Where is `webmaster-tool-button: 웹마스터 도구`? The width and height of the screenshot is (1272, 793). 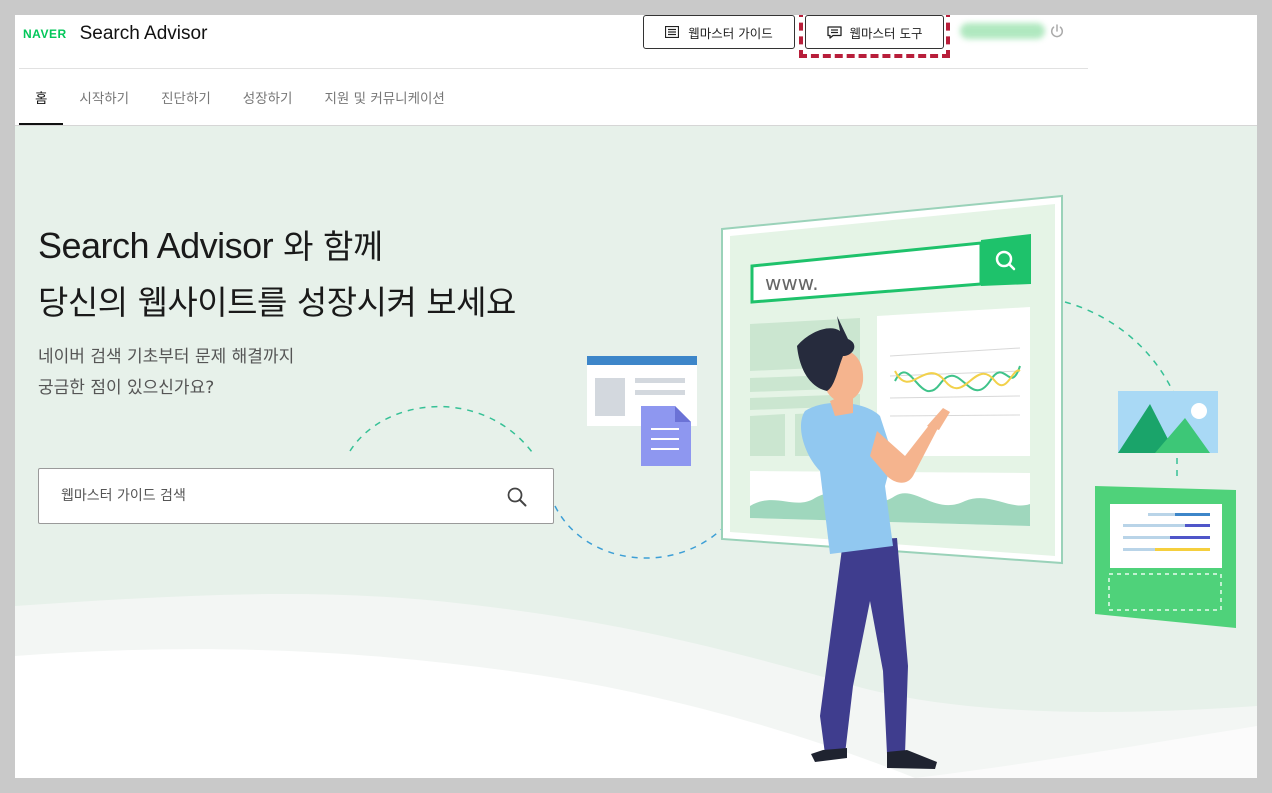 webmaster-tool-button: 웹마스터 도구 is located at coordinates (874, 32).